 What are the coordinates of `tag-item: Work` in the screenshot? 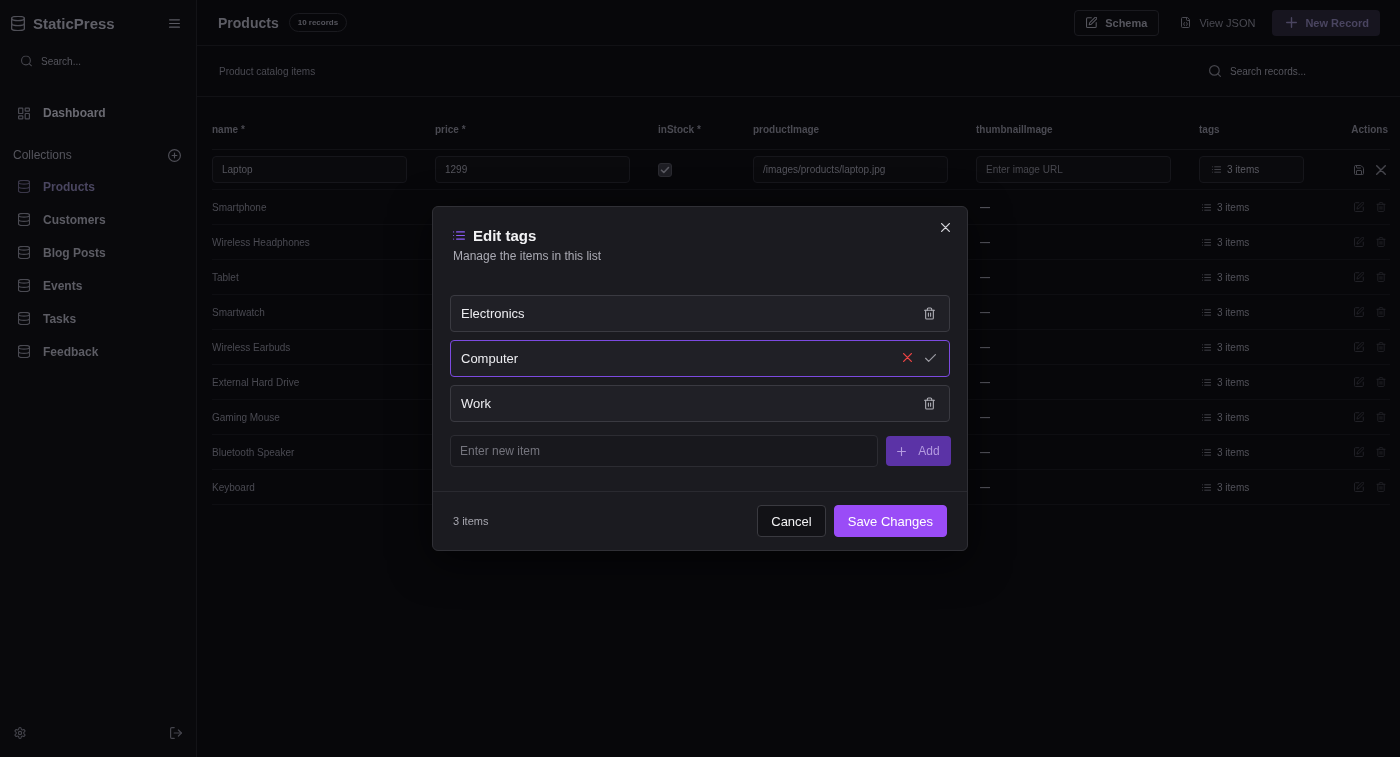 It's located at (700, 403).